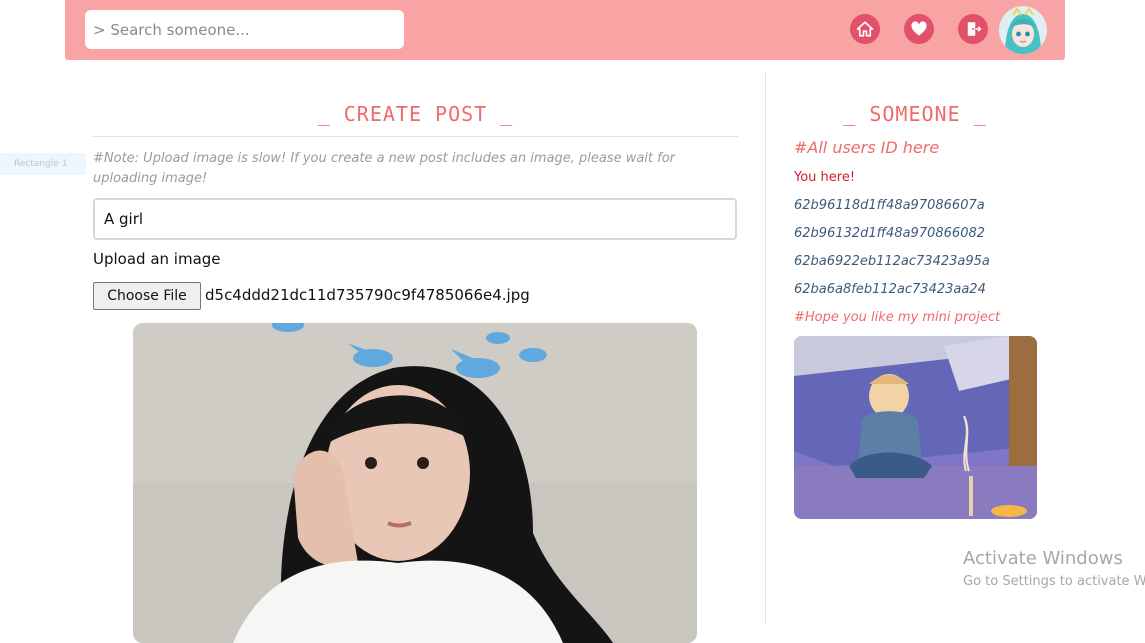 The height and width of the screenshot is (643, 1145). What do you see at coordinates (892, 261) in the screenshot?
I see `user-id-link: 62ba6922eb112ac73423a95a` at bounding box center [892, 261].